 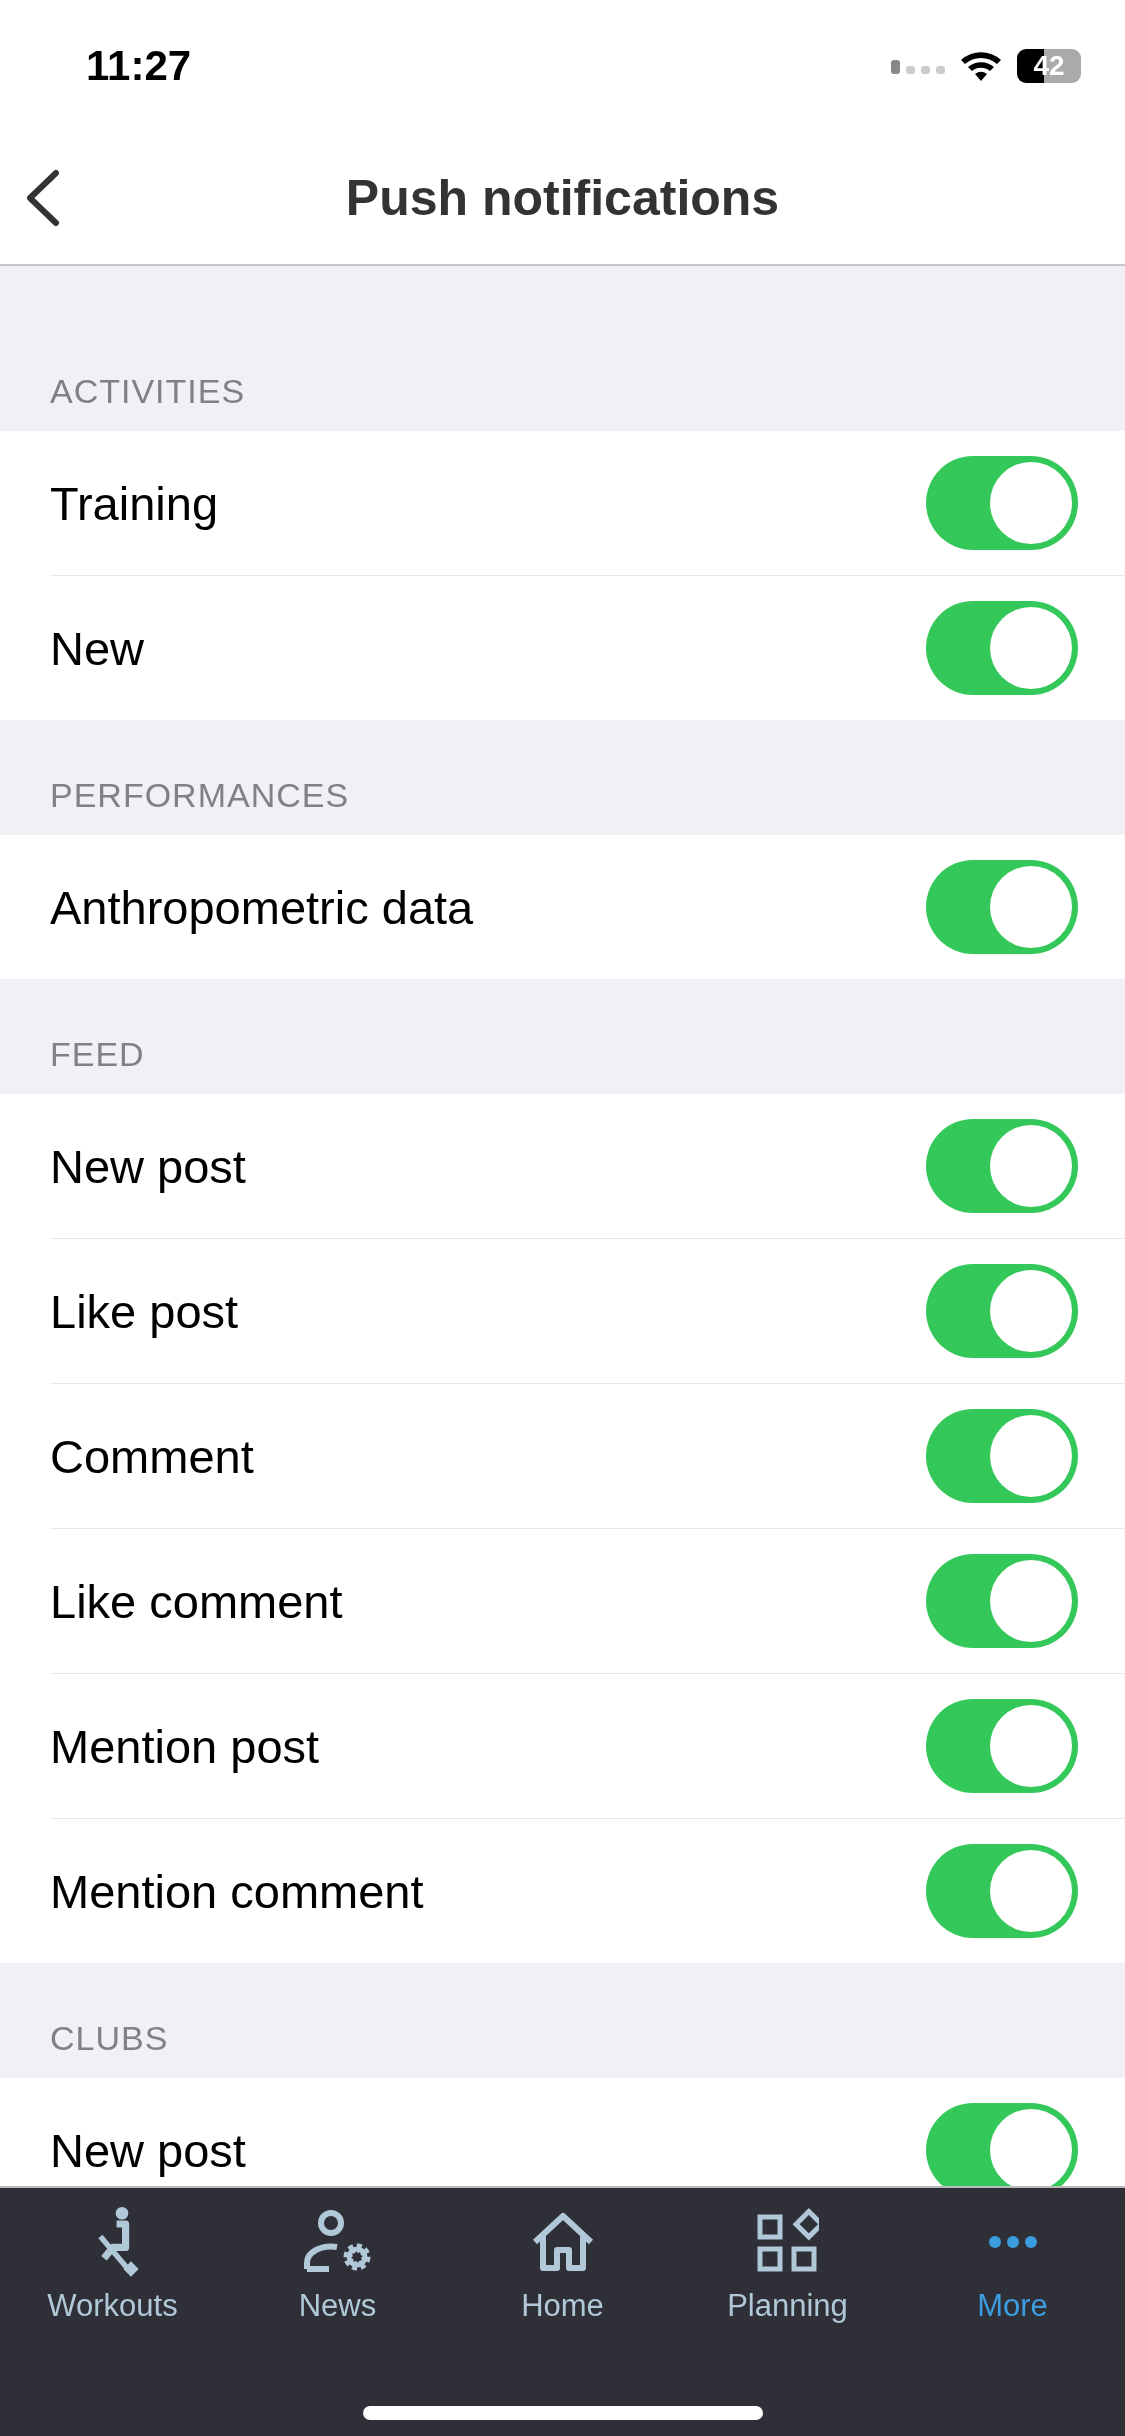 I want to click on tab-item: Workouts, so click(x=112, y=2278).